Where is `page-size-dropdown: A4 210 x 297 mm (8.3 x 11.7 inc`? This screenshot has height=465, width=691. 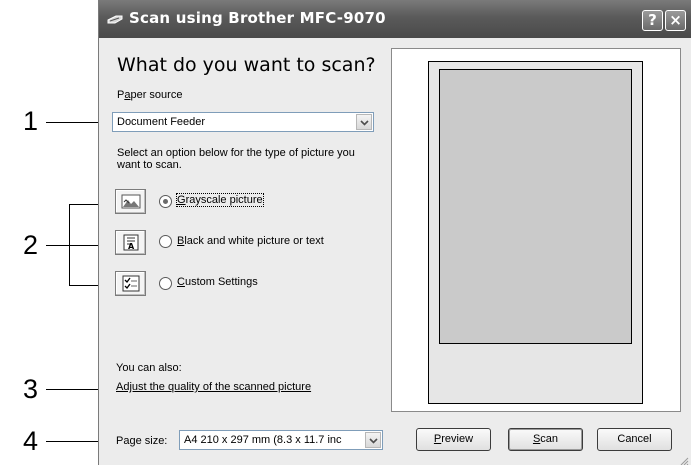
page-size-dropdown: A4 210 x 297 mm (8.3 x 11.7 inc is located at coordinates (281, 440).